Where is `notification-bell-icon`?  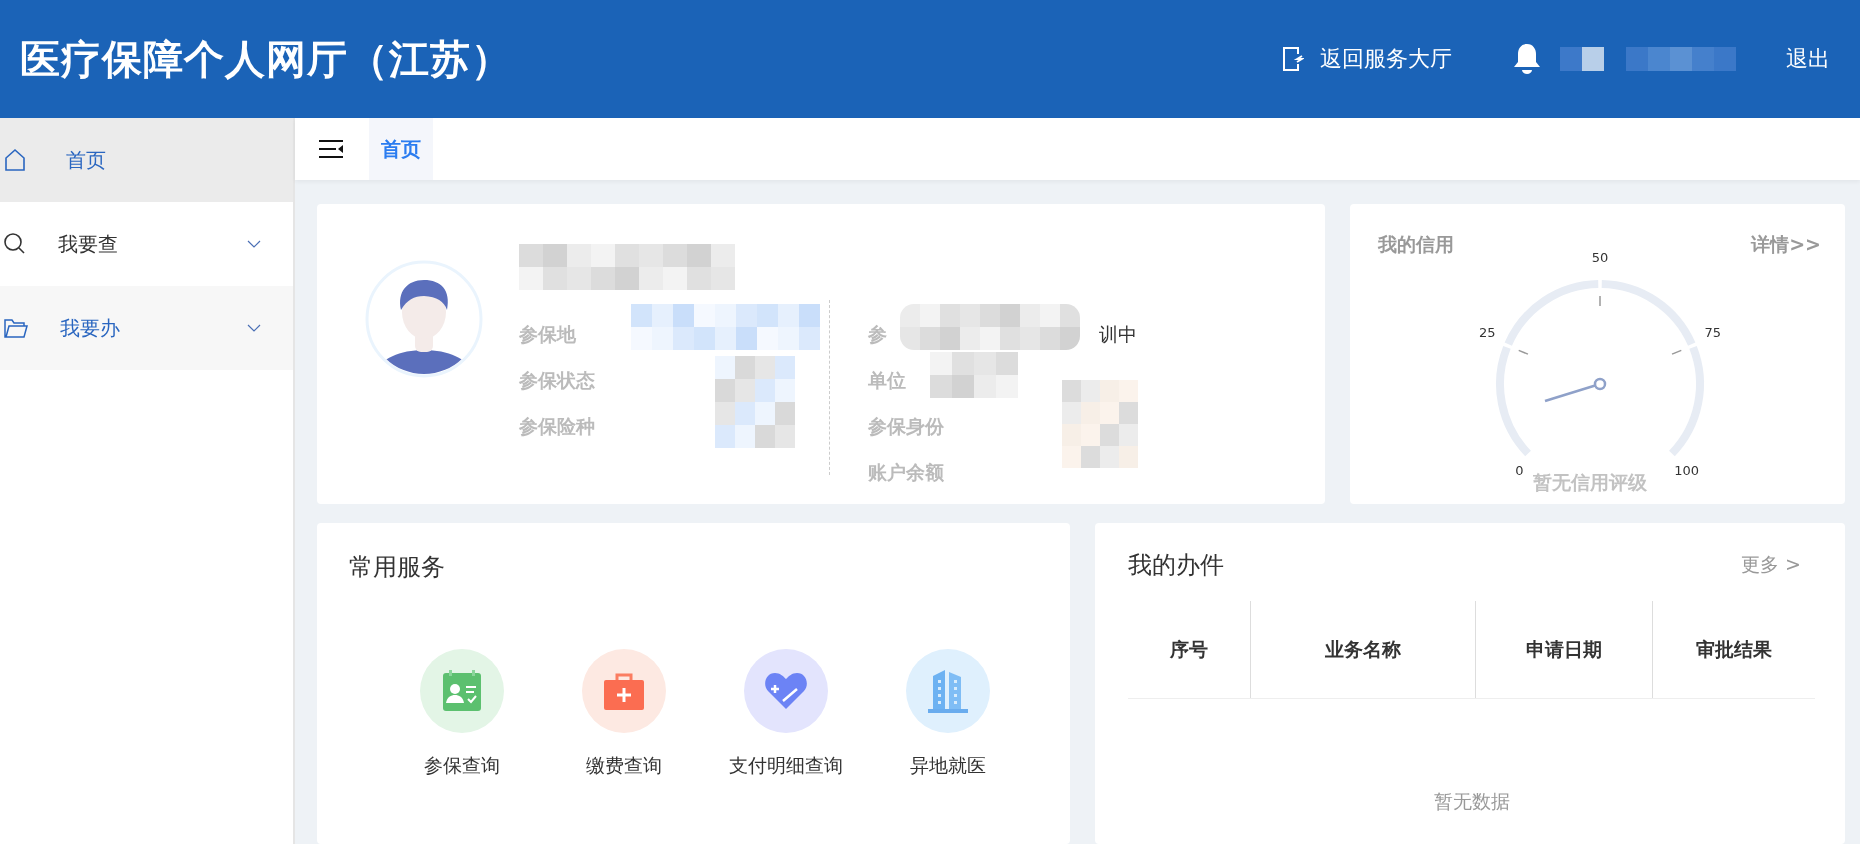 notification-bell-icon is located at coordinates (1527, 59).